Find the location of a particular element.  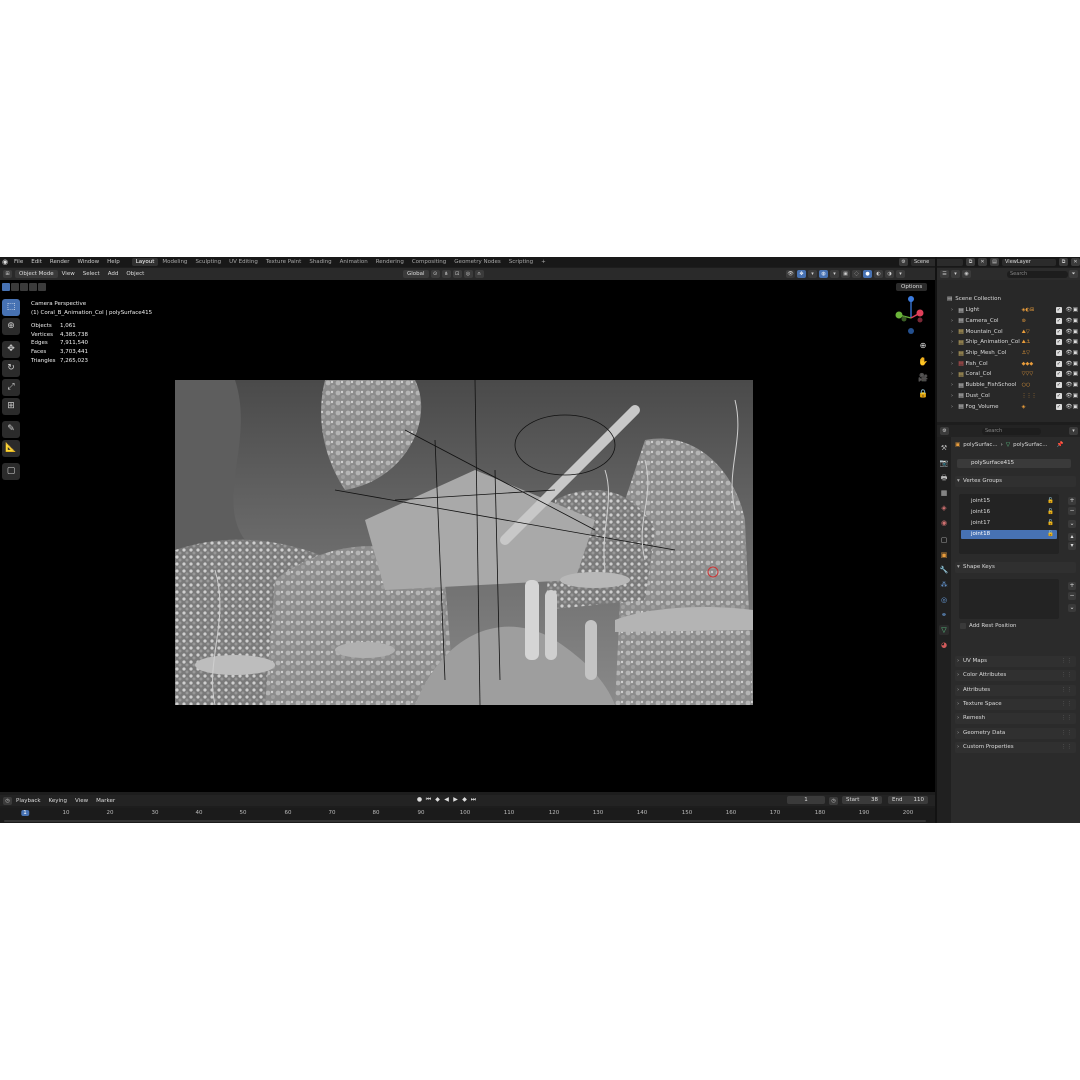

add-cube-tool-icon: ▢ is located at coordinates (11, 471).